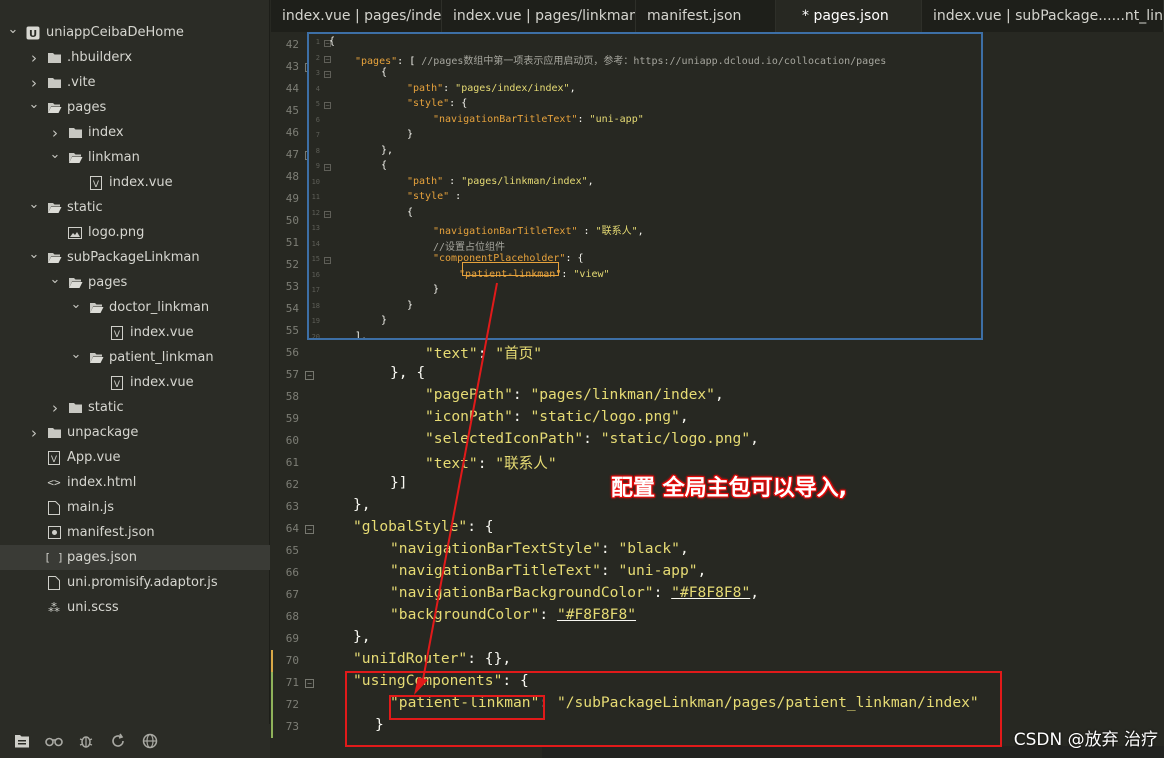 The image size is (1164, 758). I want to click on code-line: }], so click(399, 482).